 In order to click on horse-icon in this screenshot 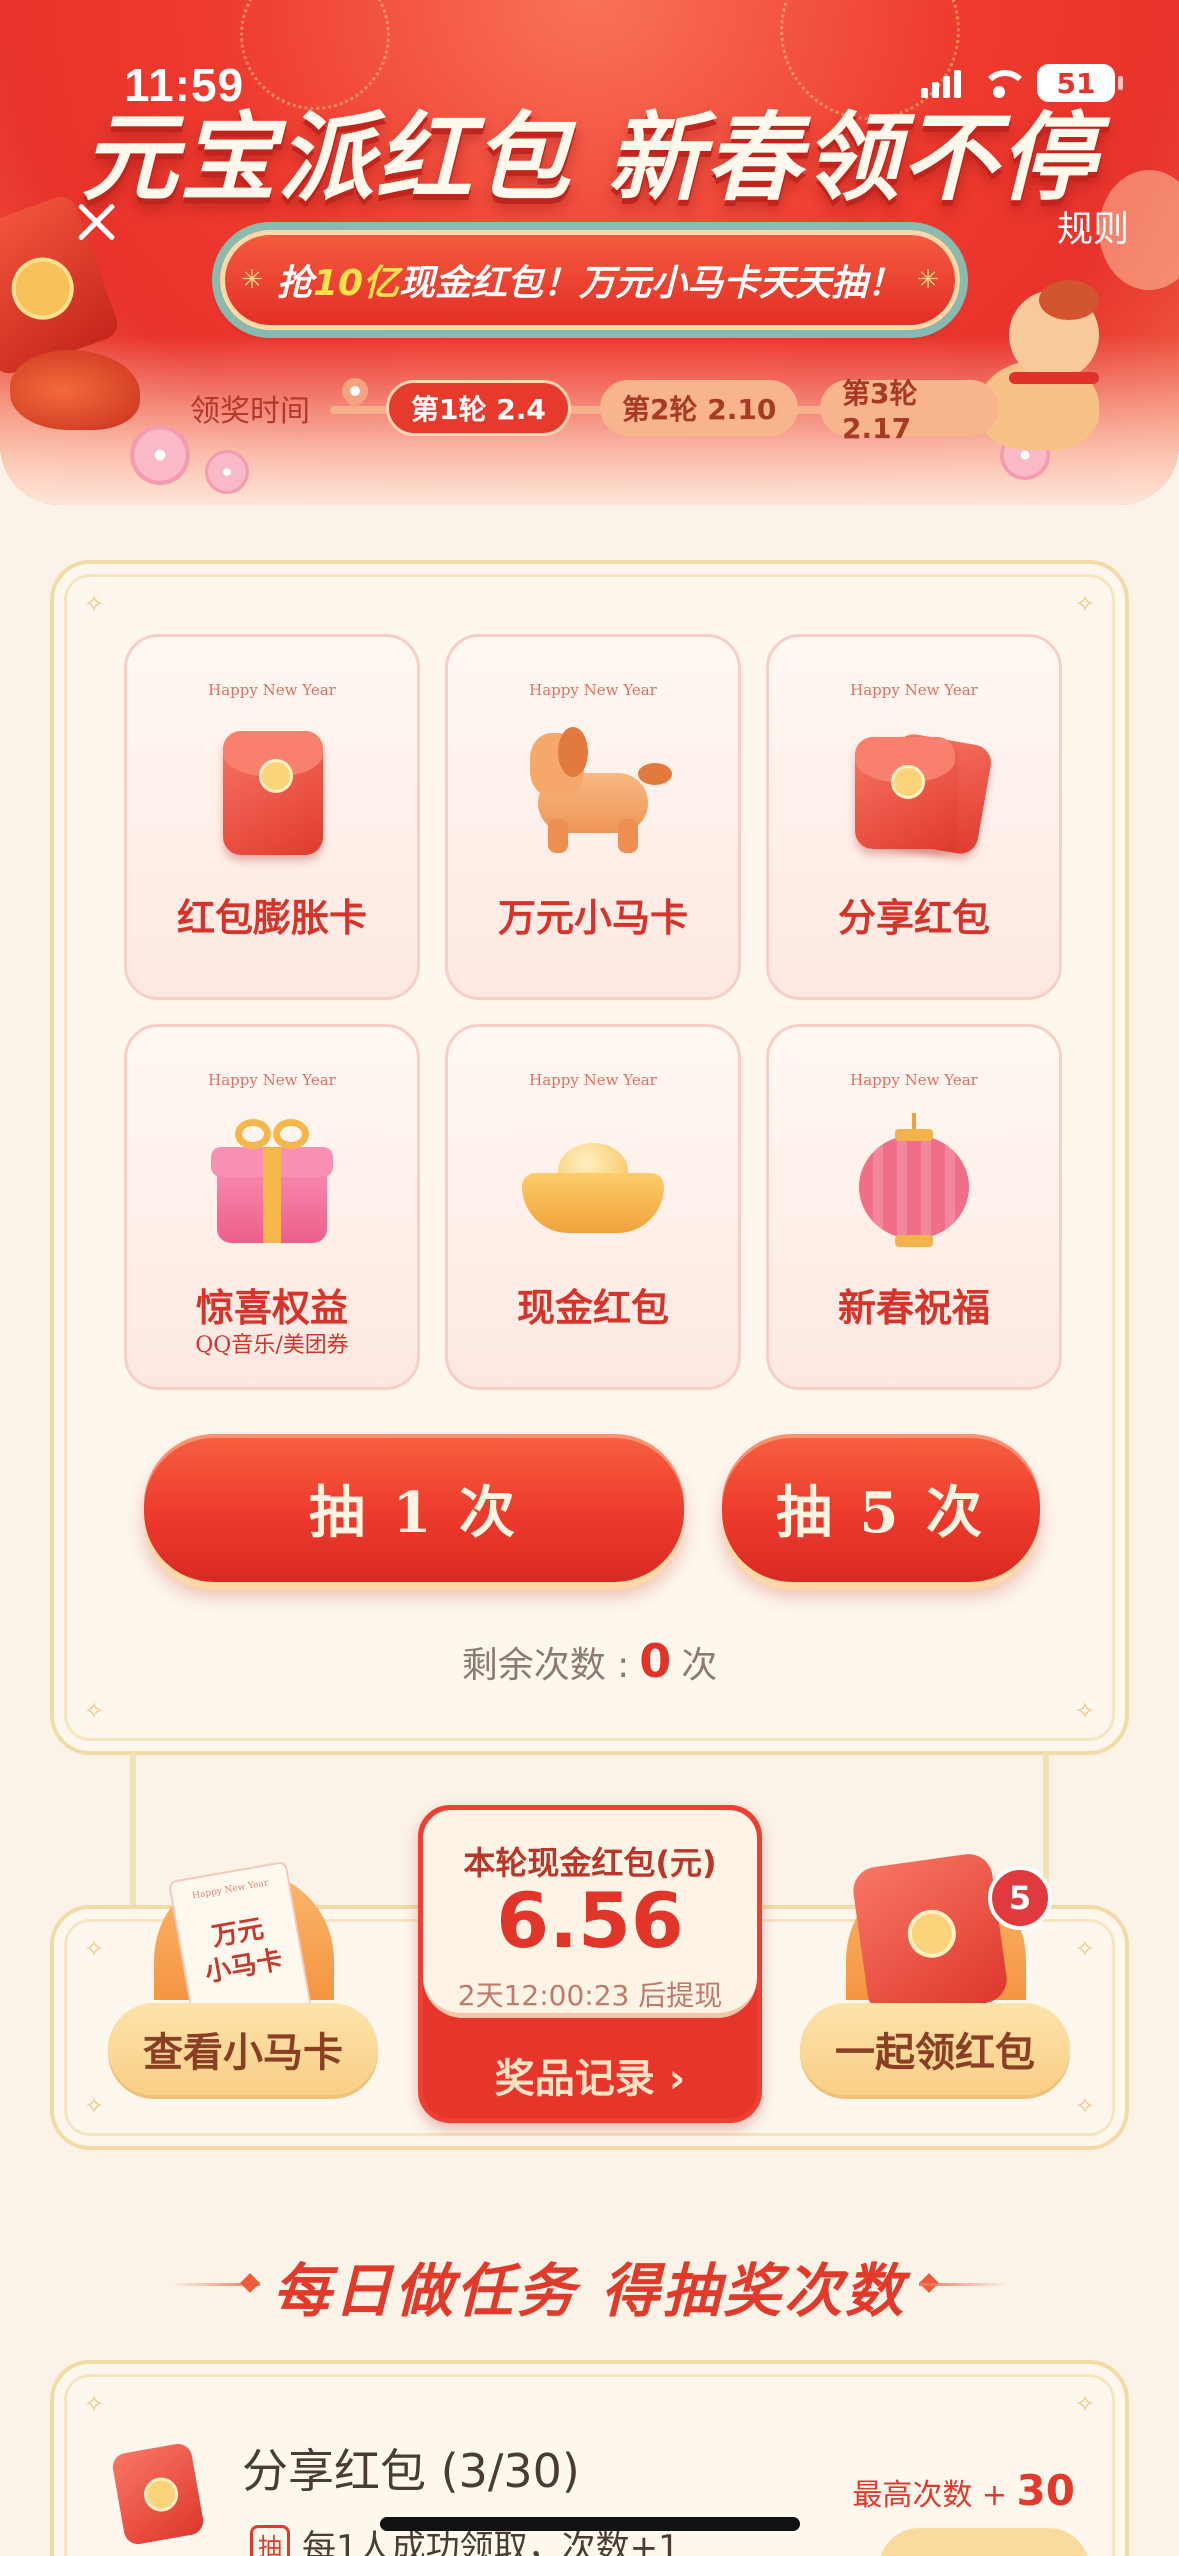, I will do `click(595, 793)`.